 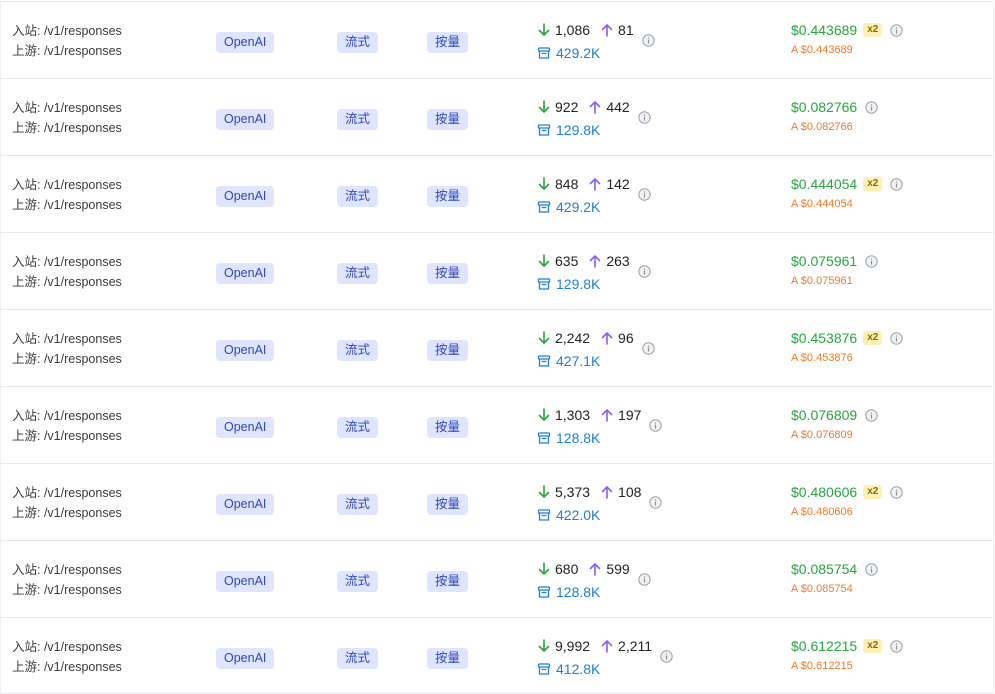 I want to click on input-tokens: 1,086, so click(x=573, y=30).